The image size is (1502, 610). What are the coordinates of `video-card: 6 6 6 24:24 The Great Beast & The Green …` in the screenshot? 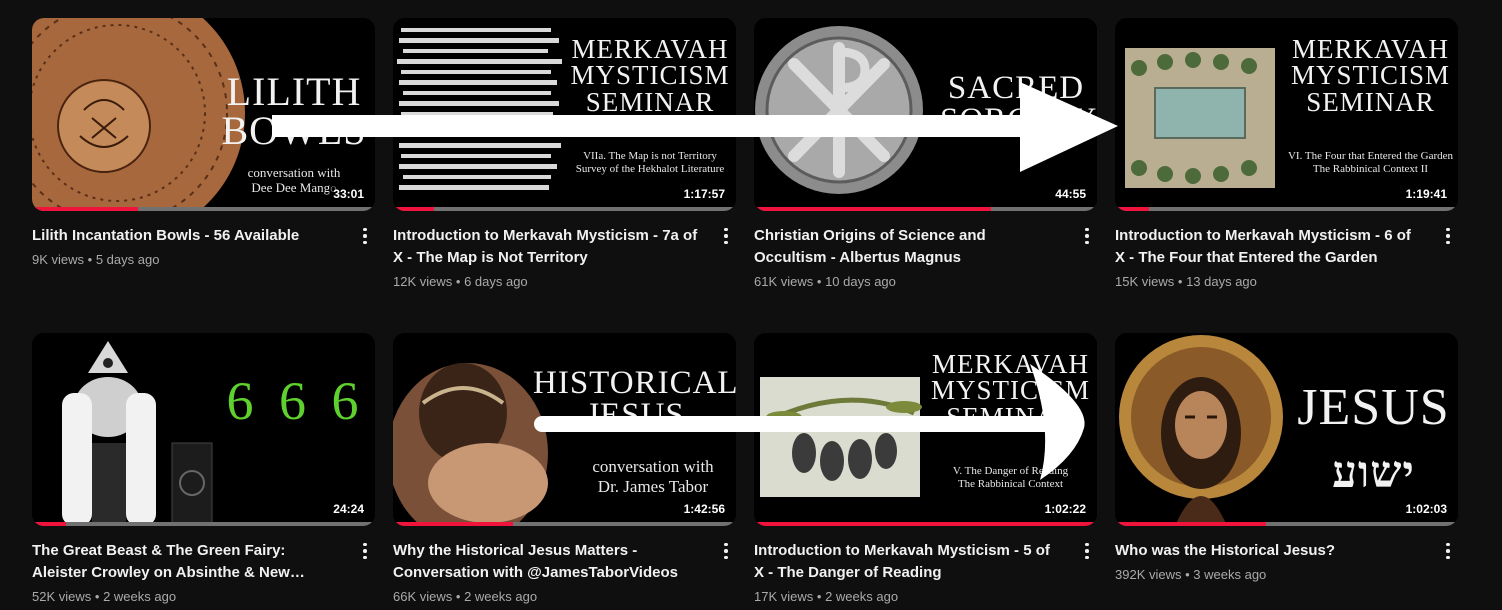 It's located at (203, 469).